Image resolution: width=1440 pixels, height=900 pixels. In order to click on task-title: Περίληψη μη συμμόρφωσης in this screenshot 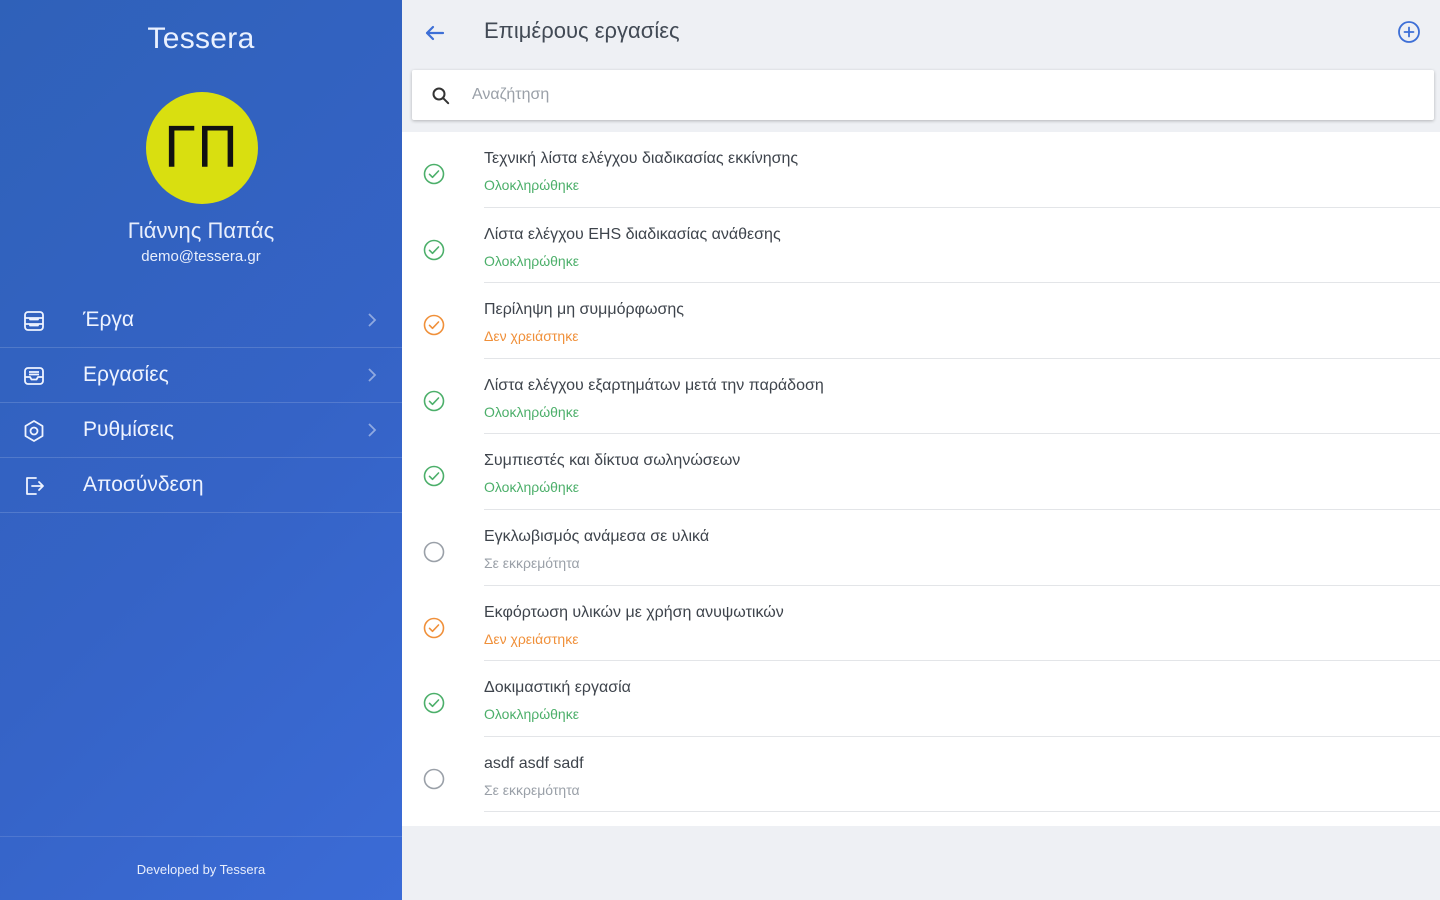, I will do `click(584, 310)`.